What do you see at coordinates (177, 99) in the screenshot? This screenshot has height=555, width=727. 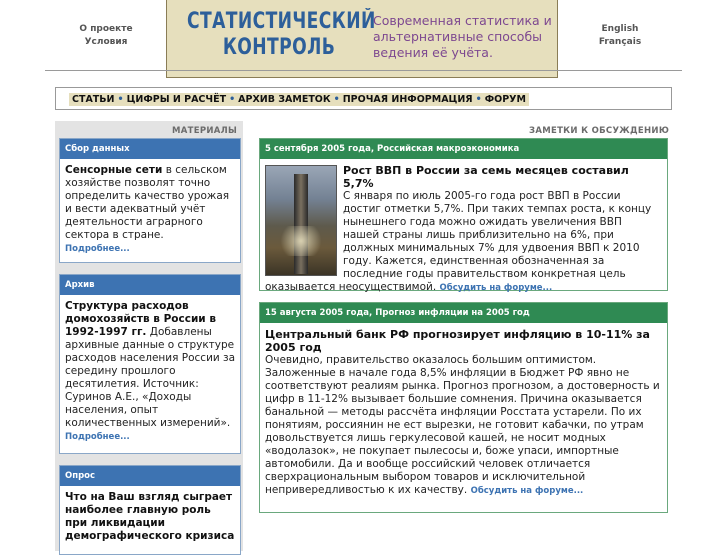 I see `nav-figures: ЦИФРЫ И РАСЧЁТ` at bounding box center [177, 99].